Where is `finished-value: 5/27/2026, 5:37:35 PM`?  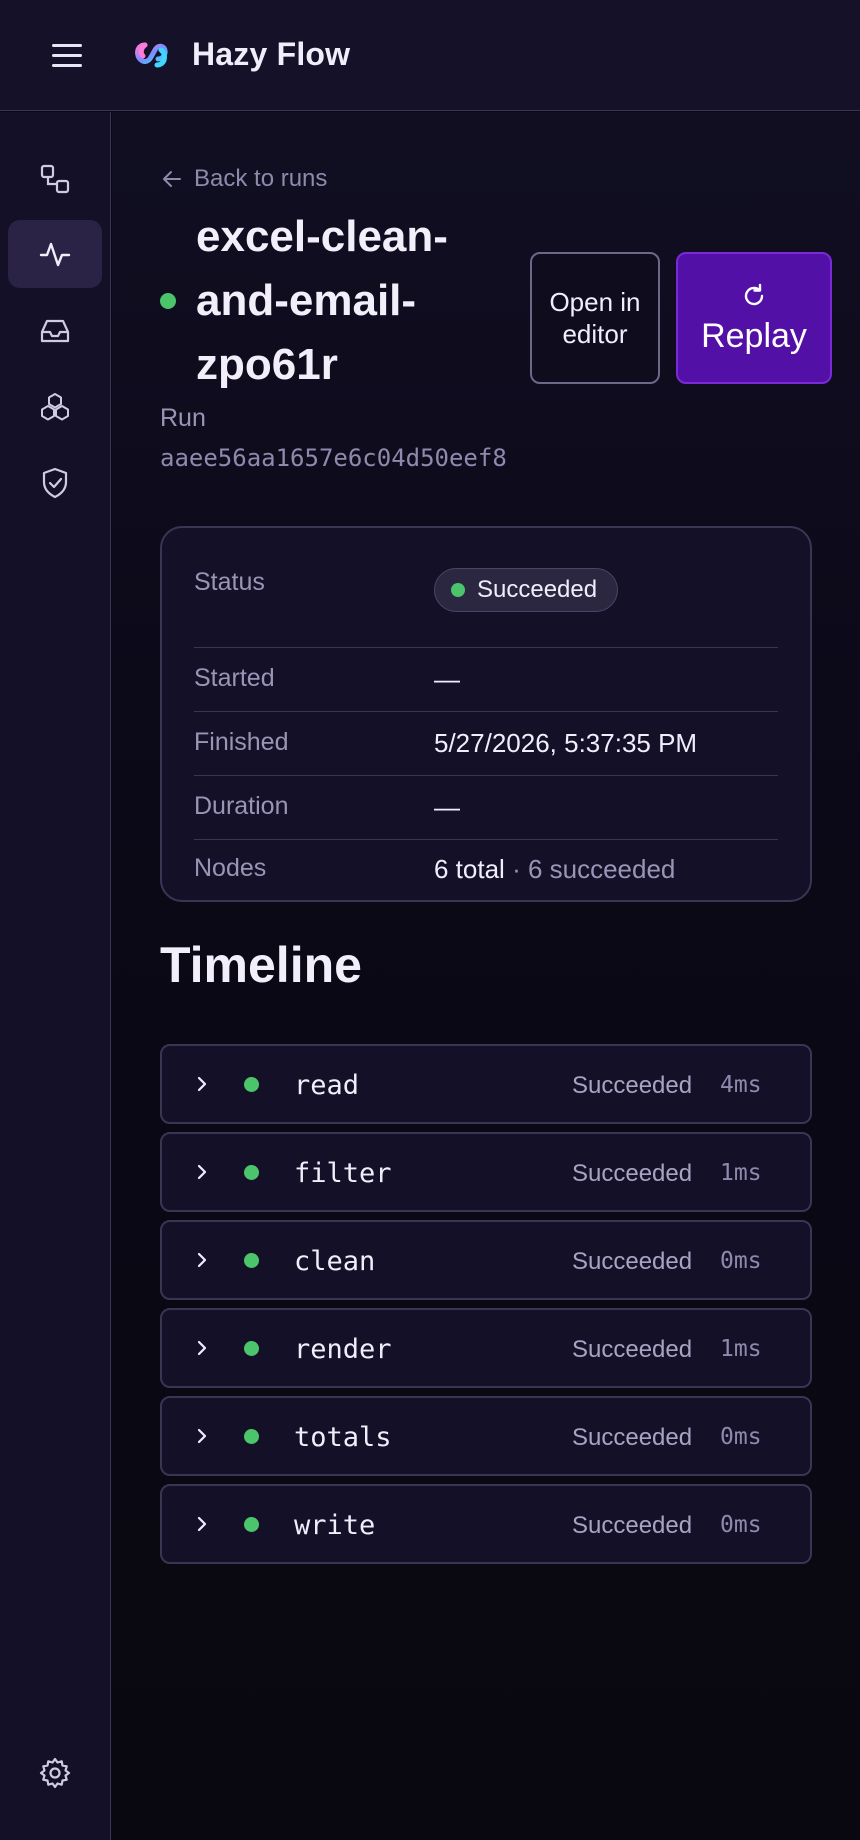 finished-value: 5/27/2026, 5:37:35 PM is located at coordinates (566, 743).